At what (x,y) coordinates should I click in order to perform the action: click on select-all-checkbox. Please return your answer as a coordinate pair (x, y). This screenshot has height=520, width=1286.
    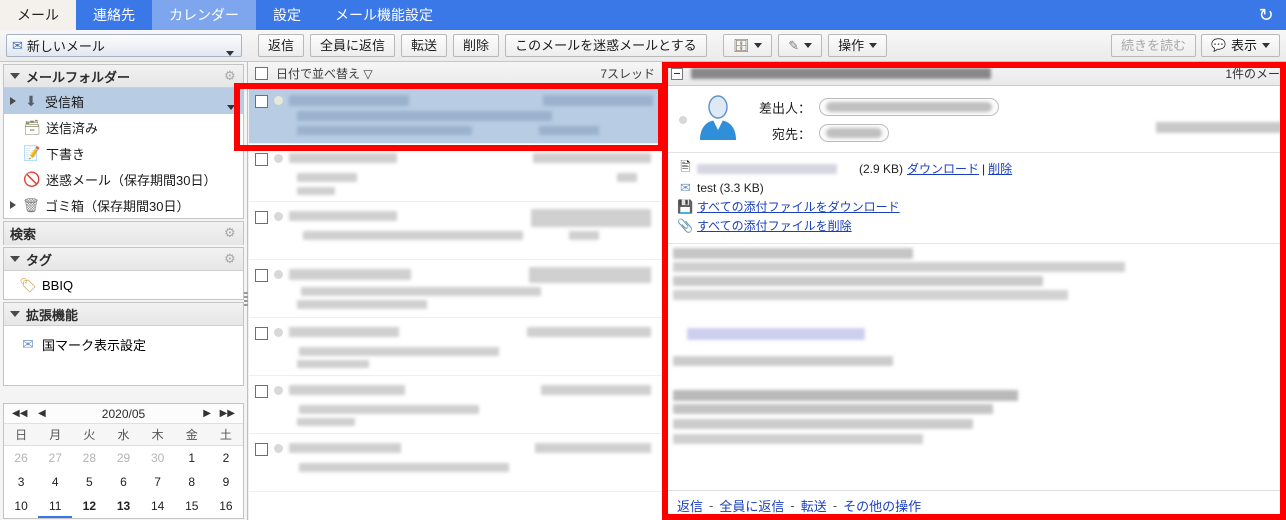
    Looking at the image, I should click on (261, 73).